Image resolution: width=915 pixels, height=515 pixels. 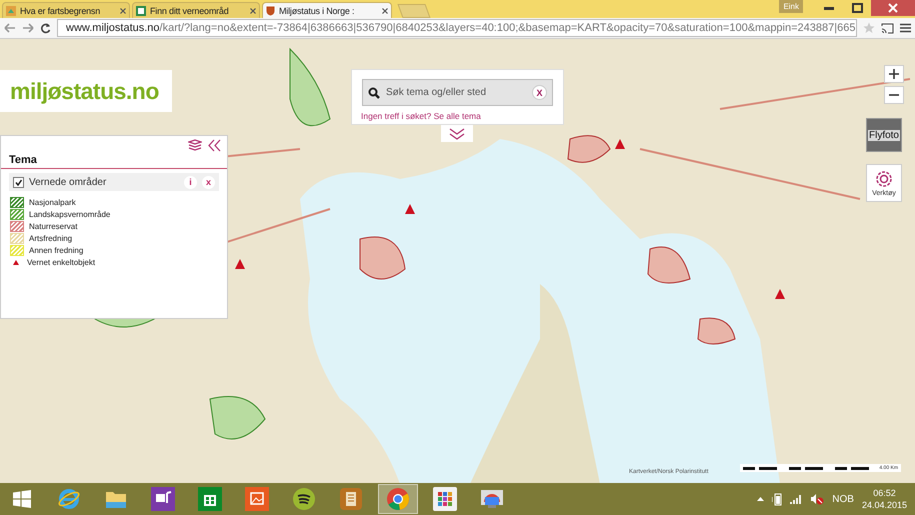 What do you see at coordinates (69, 499) in the screenshot?
I see `browser-e-icon` at bounding box center [69, 499].